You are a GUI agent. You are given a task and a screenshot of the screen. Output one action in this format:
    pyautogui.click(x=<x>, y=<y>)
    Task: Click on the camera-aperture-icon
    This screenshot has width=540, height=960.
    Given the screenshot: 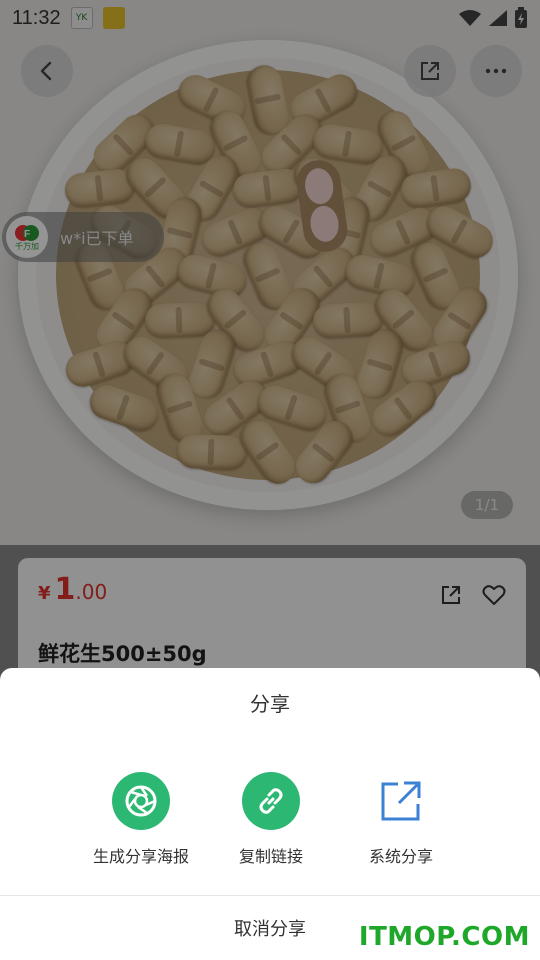 What is the action you would take?
    pyautogui.click(x=141, y=801)
    